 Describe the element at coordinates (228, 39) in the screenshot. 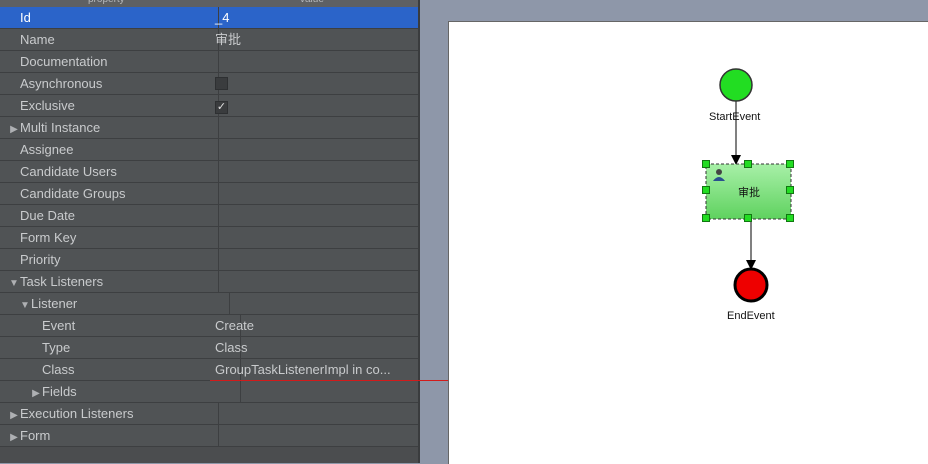

I see `property-value: 审批` at that location.